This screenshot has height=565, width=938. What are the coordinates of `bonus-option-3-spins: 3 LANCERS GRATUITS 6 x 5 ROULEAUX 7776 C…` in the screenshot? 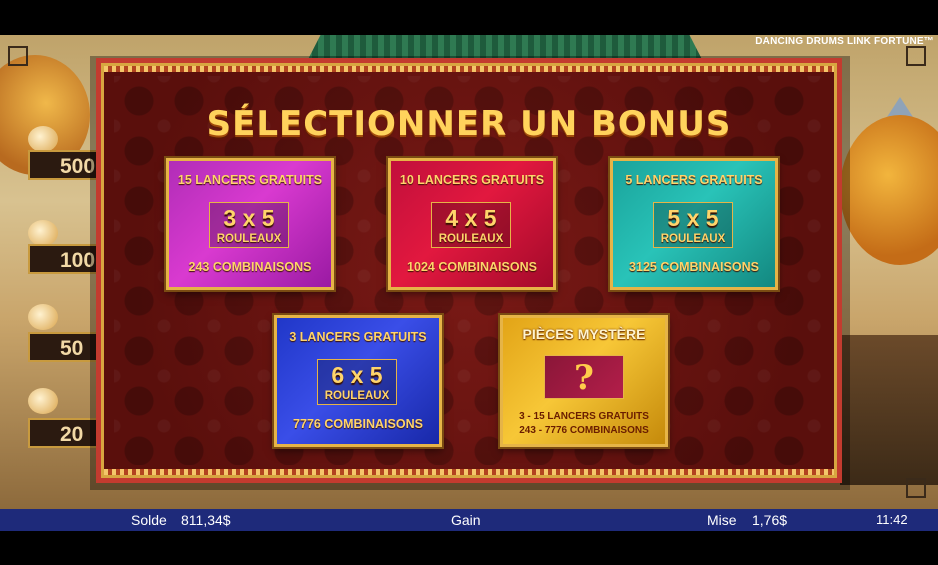 It's located at (358, 381).